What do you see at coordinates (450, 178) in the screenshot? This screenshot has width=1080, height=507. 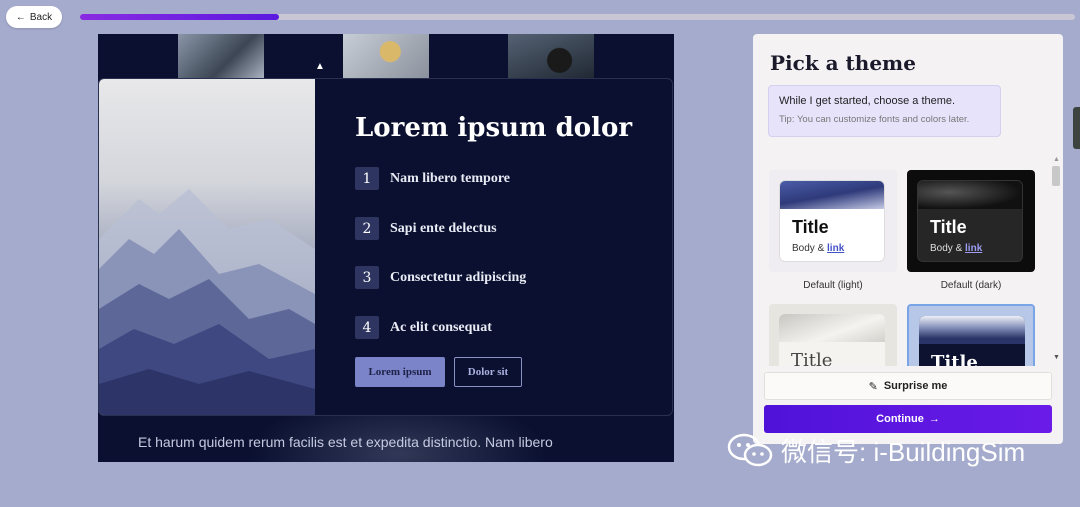 I see `item-label: Nam libero tempore` at bounding box center [450, 178].